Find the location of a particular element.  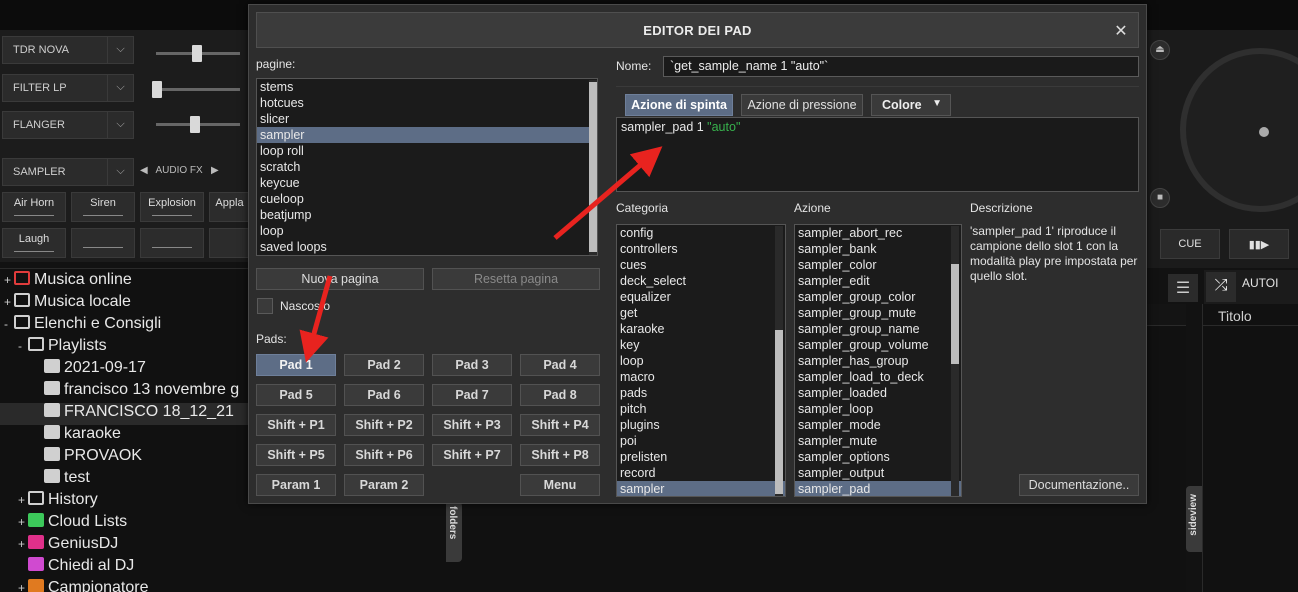

pad-button: Shift + P8 is located at coordinates (560, 455).